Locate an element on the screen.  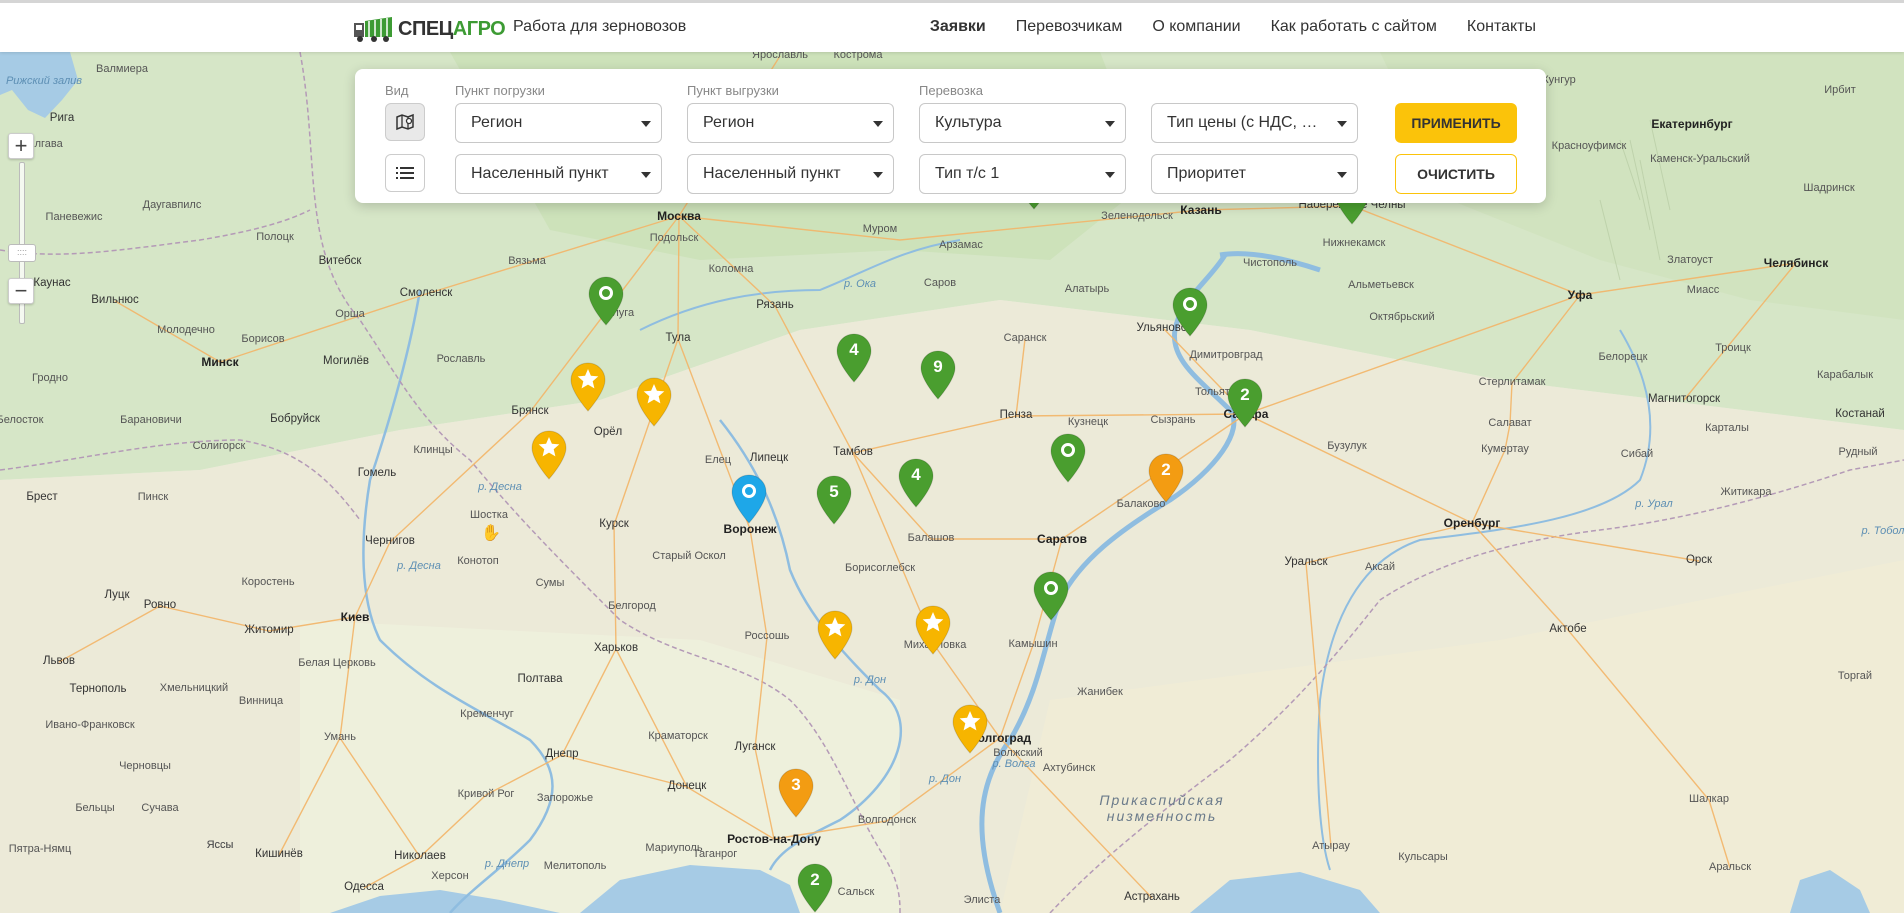
loading-region-select: Регион is located at coordinates (558, 123).